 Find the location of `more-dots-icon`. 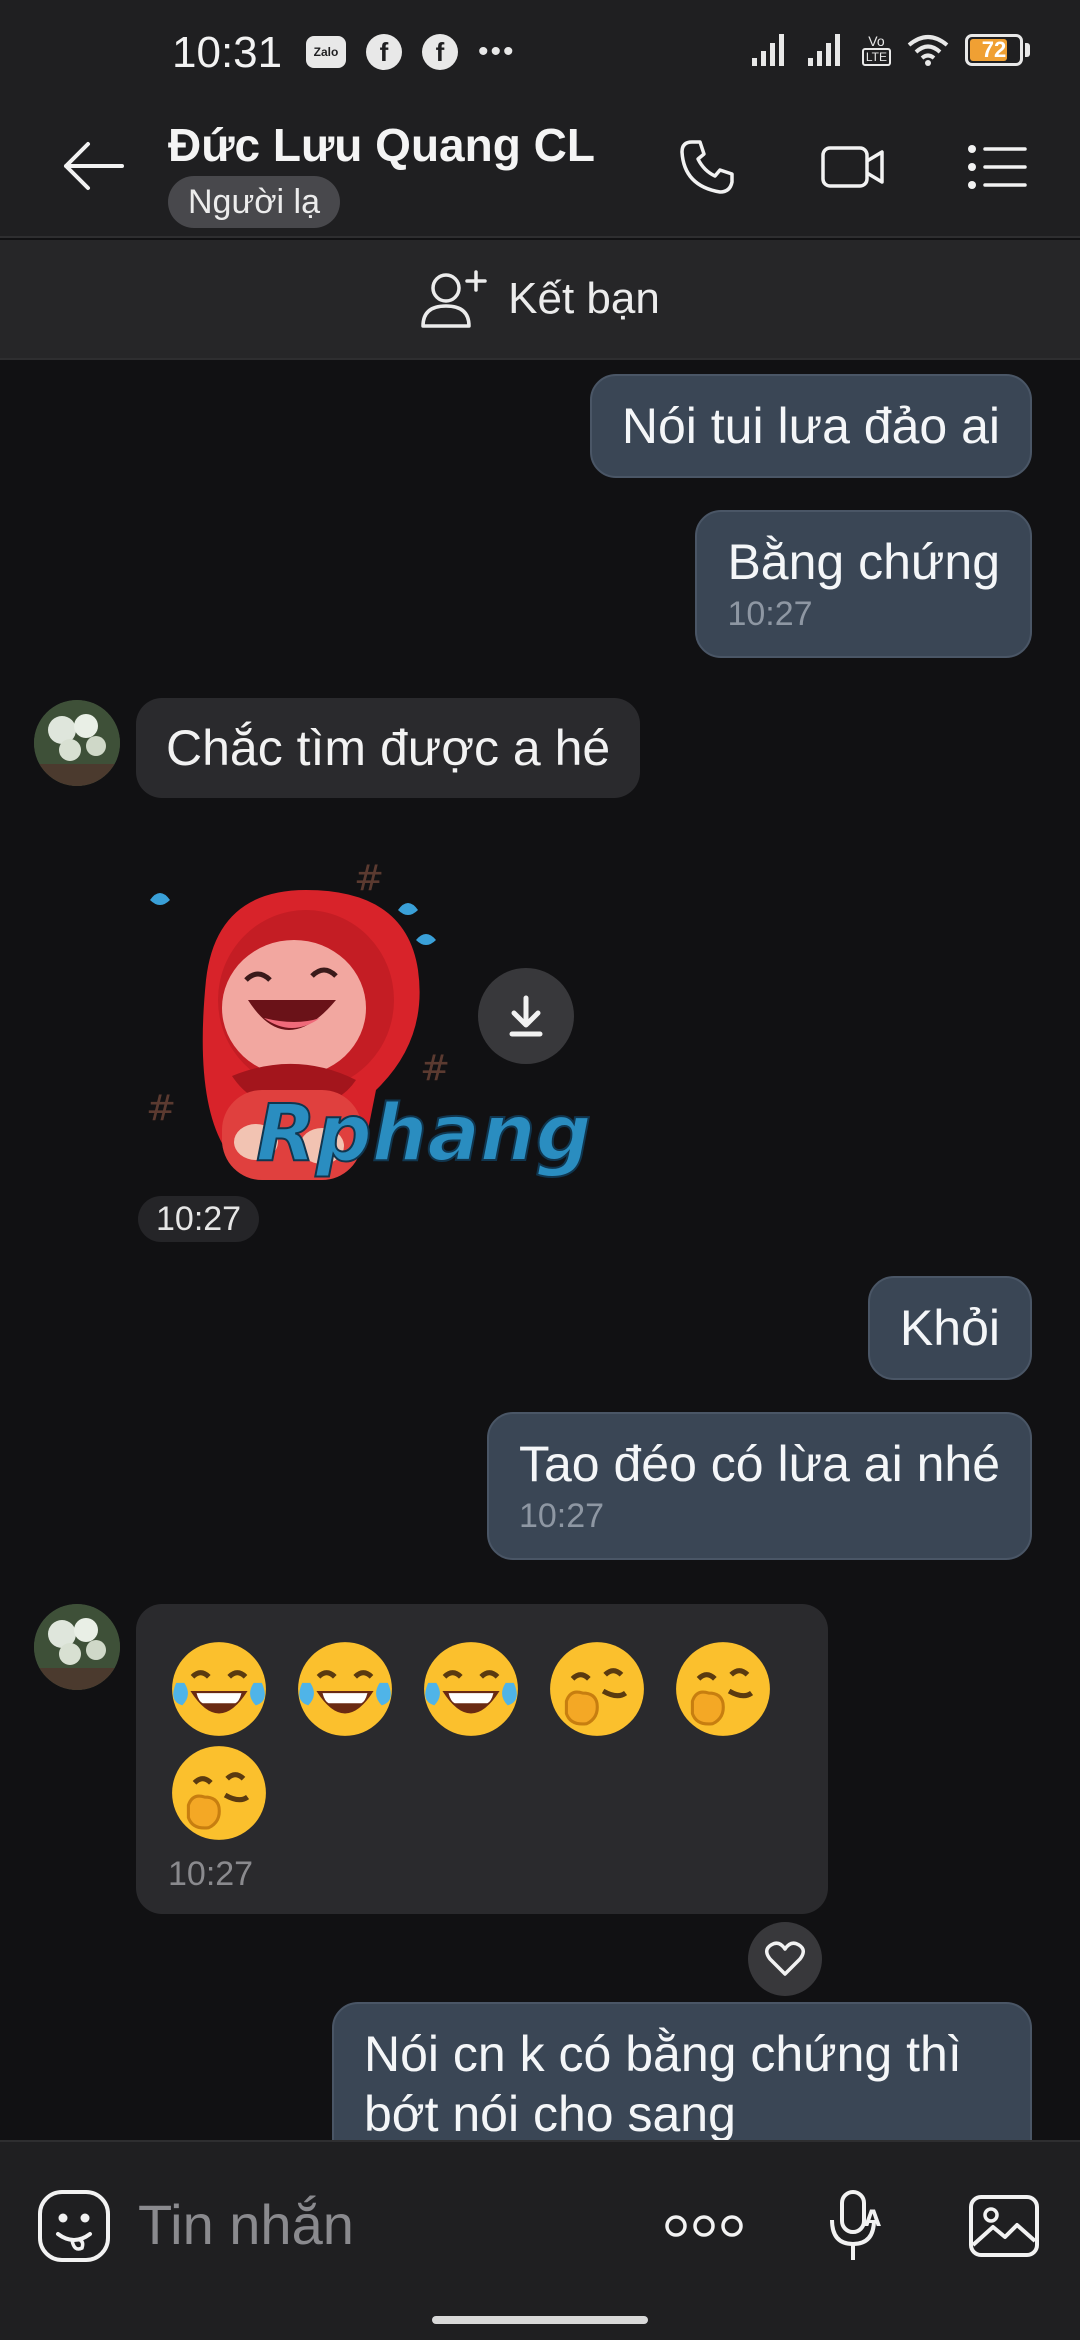

more-dots-icon is located at coordinates (704, 2226).